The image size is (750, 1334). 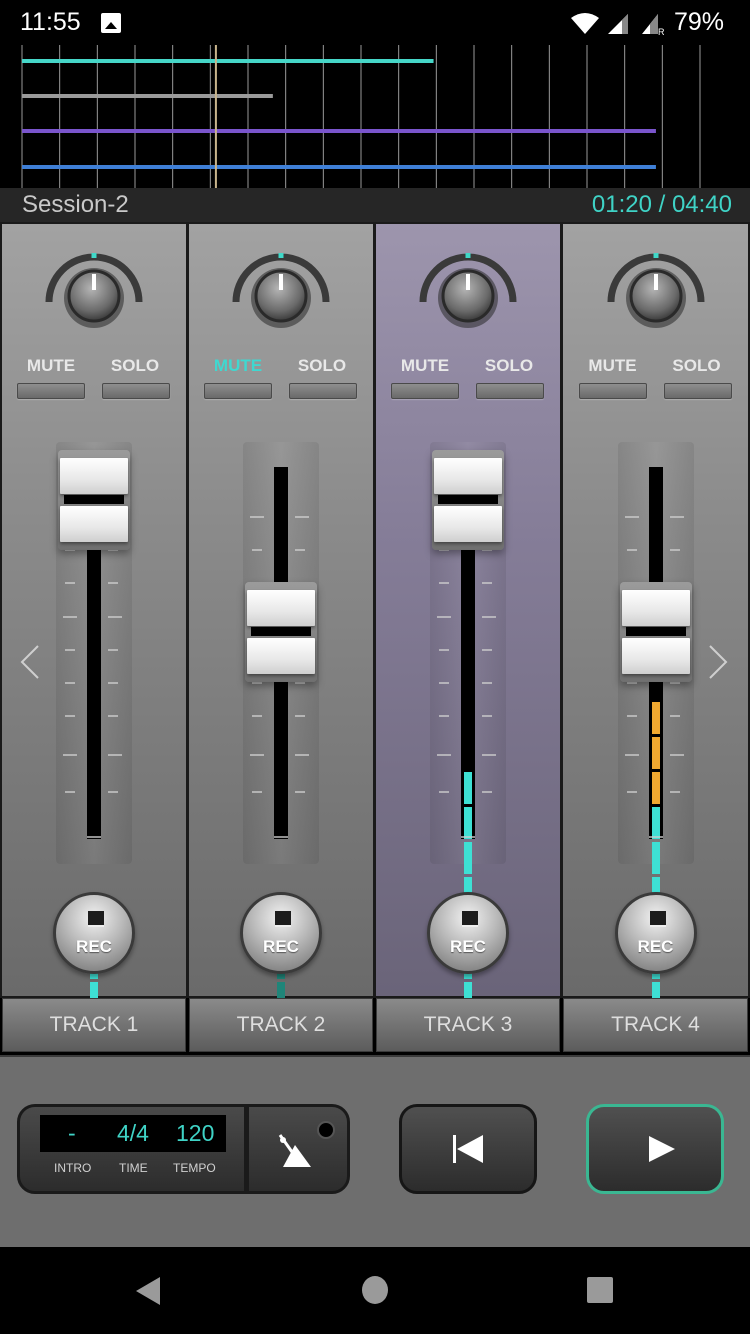 What do you see at coordinates (30, 662) in the screenshot?
I see `scroll-left-arrow-icon` at bounding box center [30, 662].